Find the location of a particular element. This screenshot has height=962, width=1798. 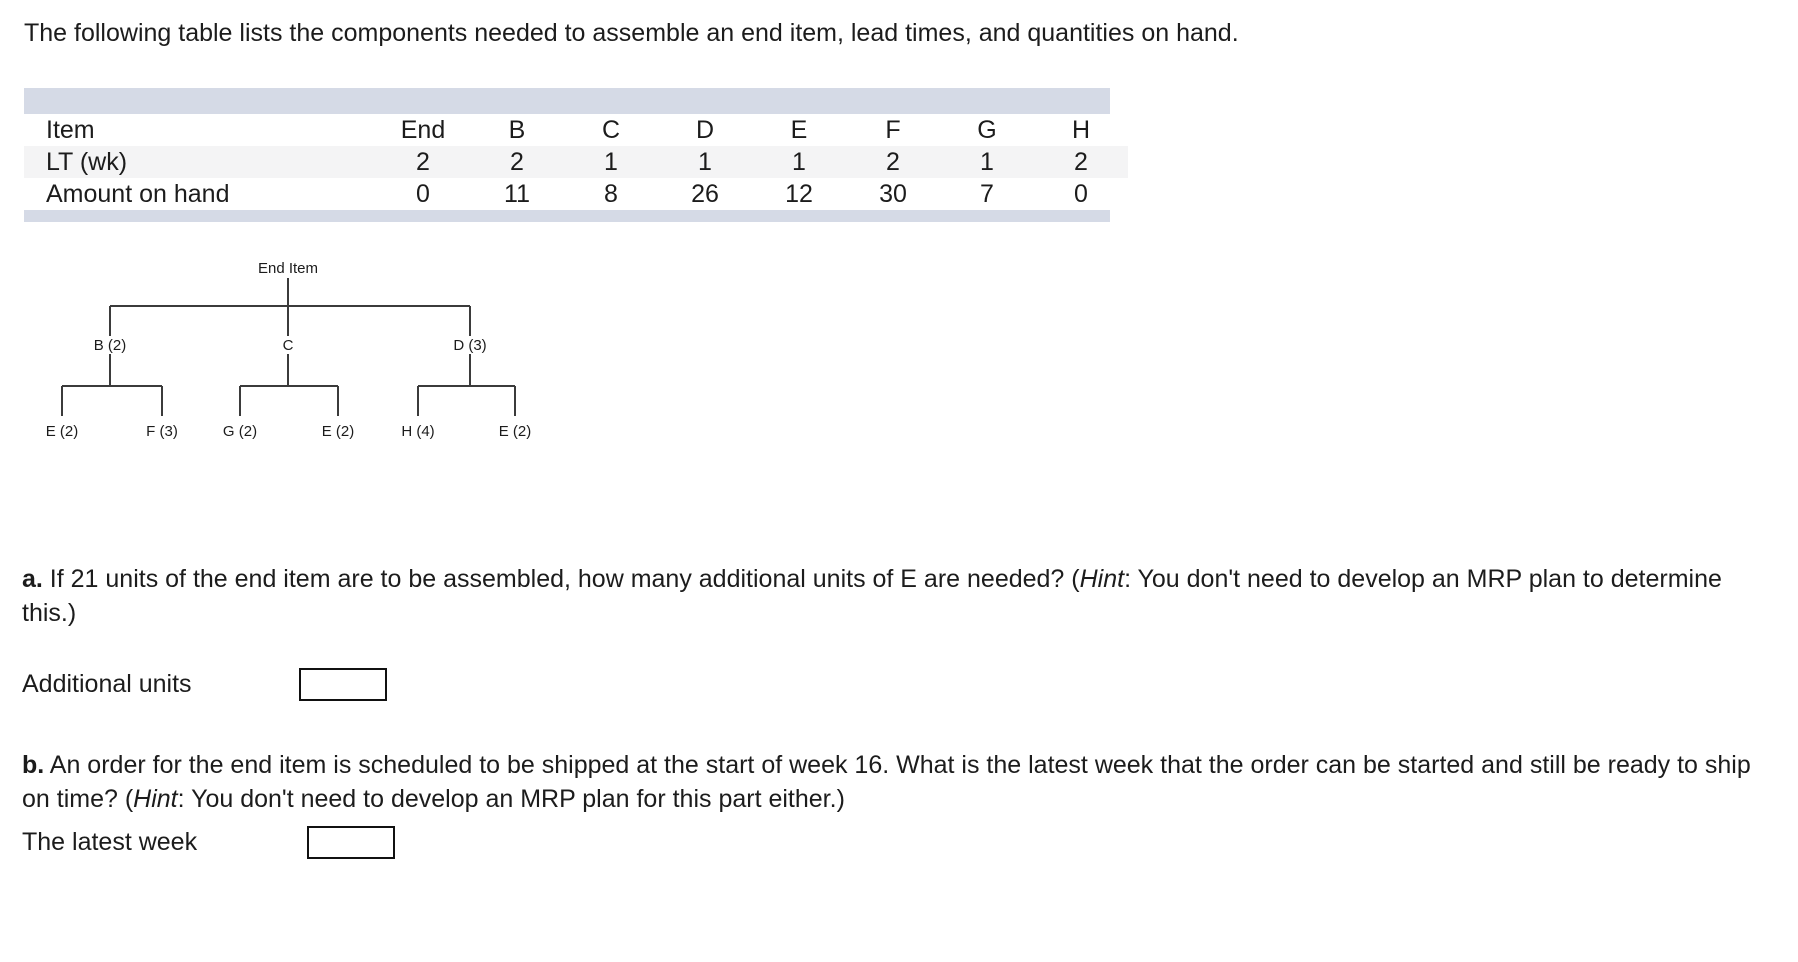

components-table-container: Item End B C D E F G H LT (wk) 2 2 1 1 1 is located at coordinates (576, 155).